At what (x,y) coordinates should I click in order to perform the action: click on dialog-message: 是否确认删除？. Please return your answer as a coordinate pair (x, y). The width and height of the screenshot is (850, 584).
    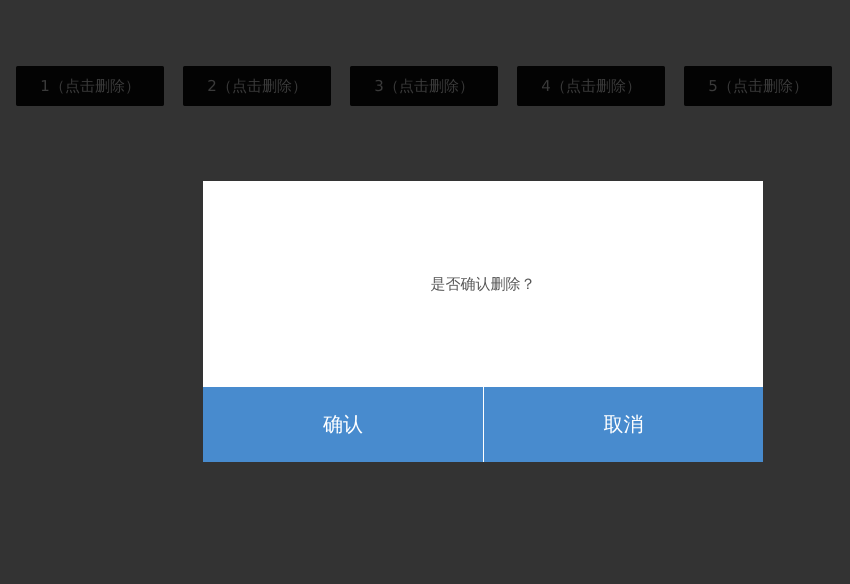
    Looking at the image, I should click on (483, 284).